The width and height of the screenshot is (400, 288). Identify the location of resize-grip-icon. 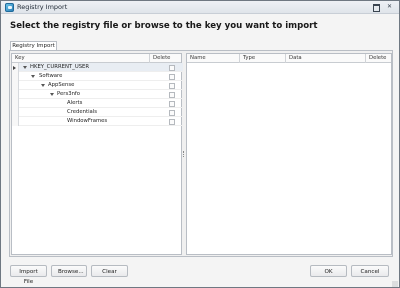
(395, 284).